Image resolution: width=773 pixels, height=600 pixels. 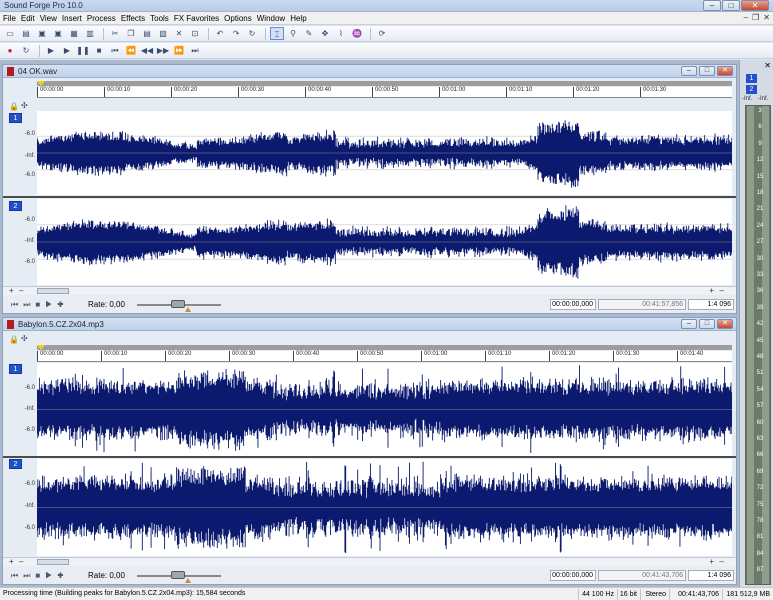 What do you see at coordinates (131, 50) in the screenshot?
I see `prev-icon: ⏪` at bounding box center [131, 50].